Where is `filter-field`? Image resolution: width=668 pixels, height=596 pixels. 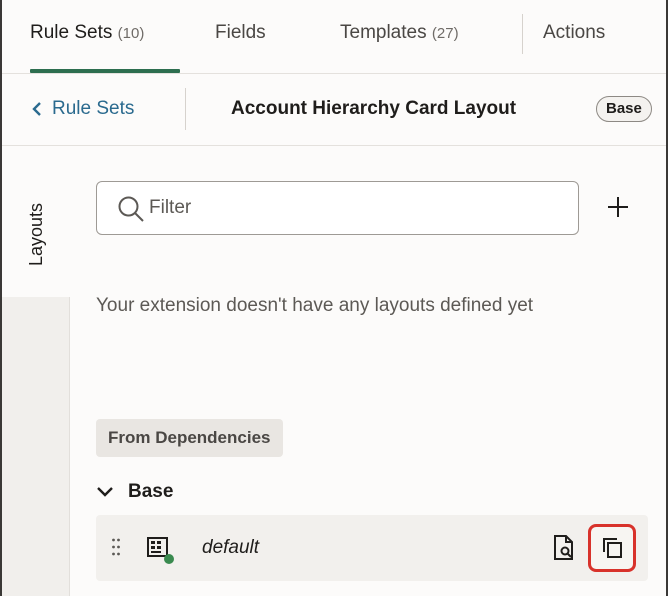 filter-field is located at coordinates (337, 208).